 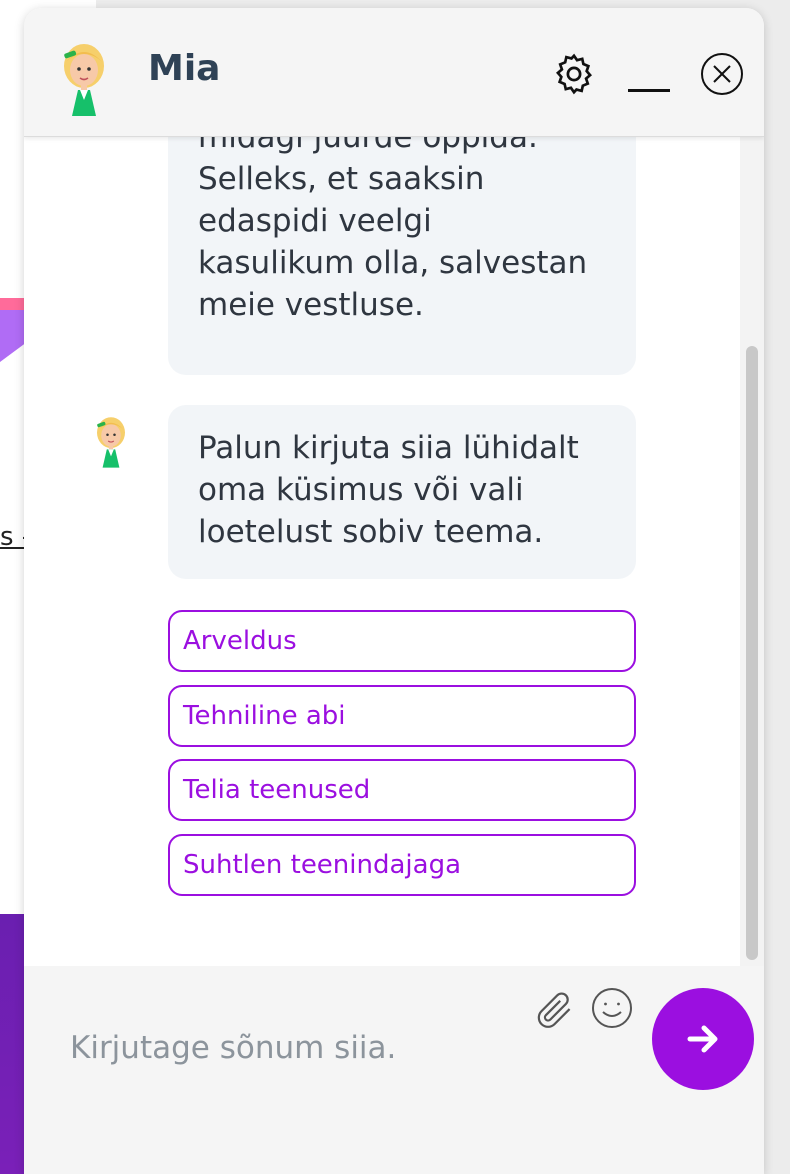 I want to click on close-circle-icon, so click(x=722, y=74).